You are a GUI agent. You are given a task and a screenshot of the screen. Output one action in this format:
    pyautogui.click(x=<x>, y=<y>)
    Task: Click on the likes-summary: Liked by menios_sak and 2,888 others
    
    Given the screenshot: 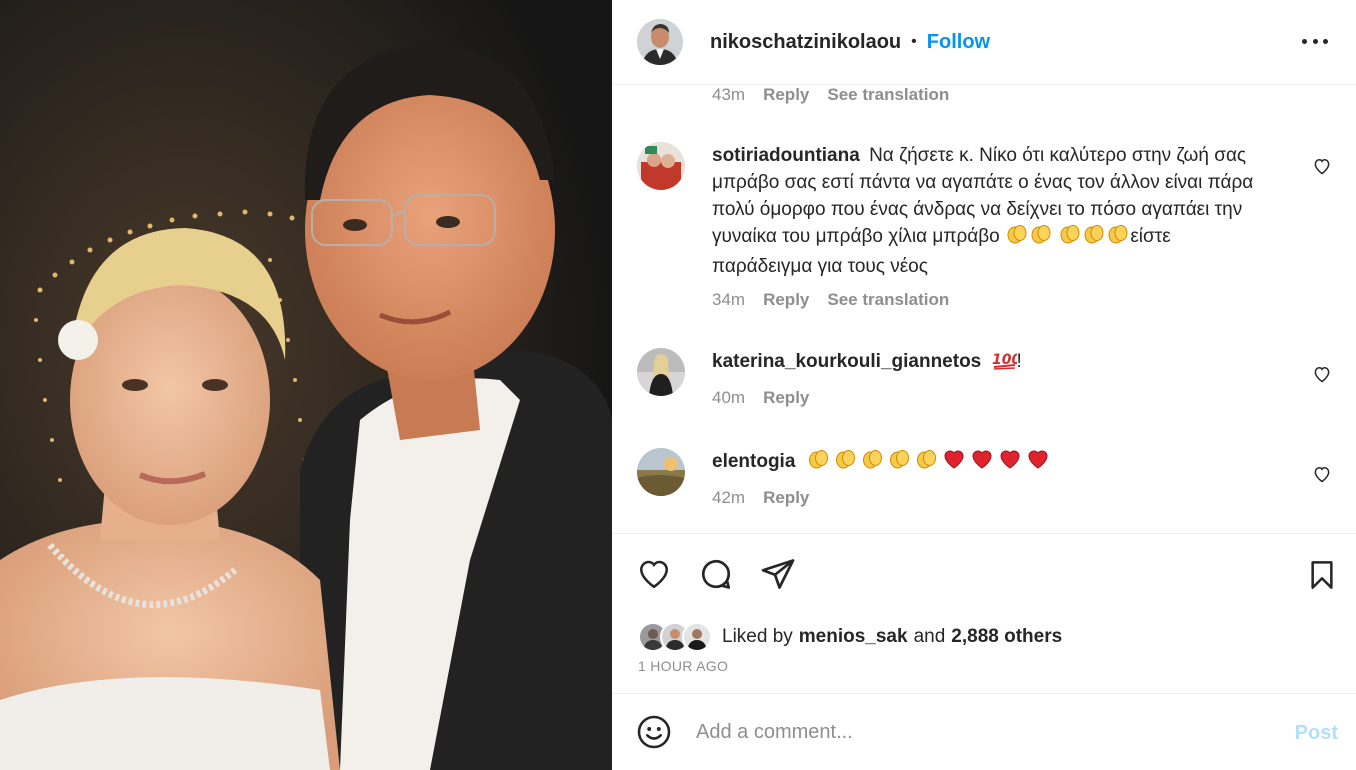 What is the action you would take?
    pyautogui.click(x=850, y=637)
    